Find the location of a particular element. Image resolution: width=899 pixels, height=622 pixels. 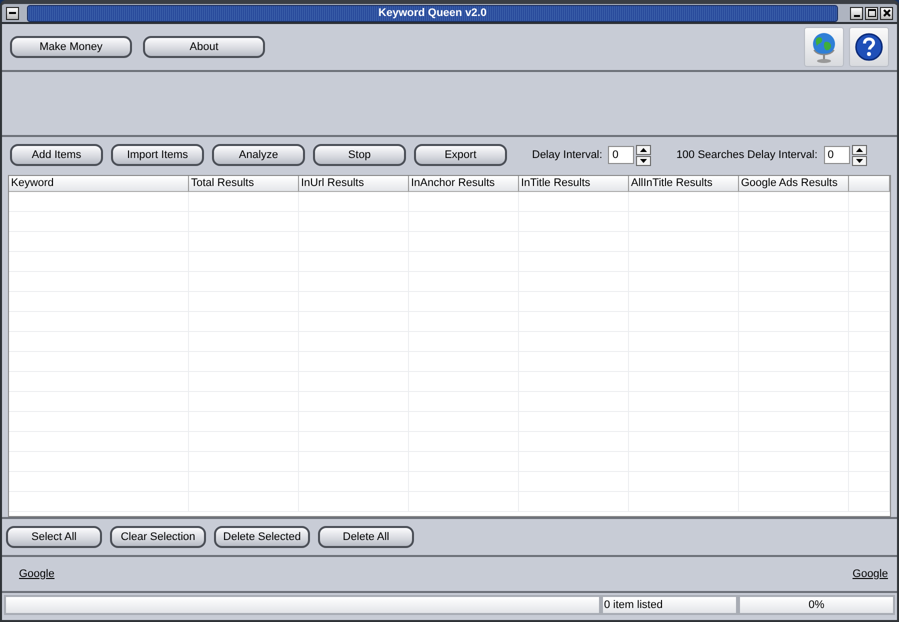

action-button: Clear Selection is located at coordinates (158, 537).